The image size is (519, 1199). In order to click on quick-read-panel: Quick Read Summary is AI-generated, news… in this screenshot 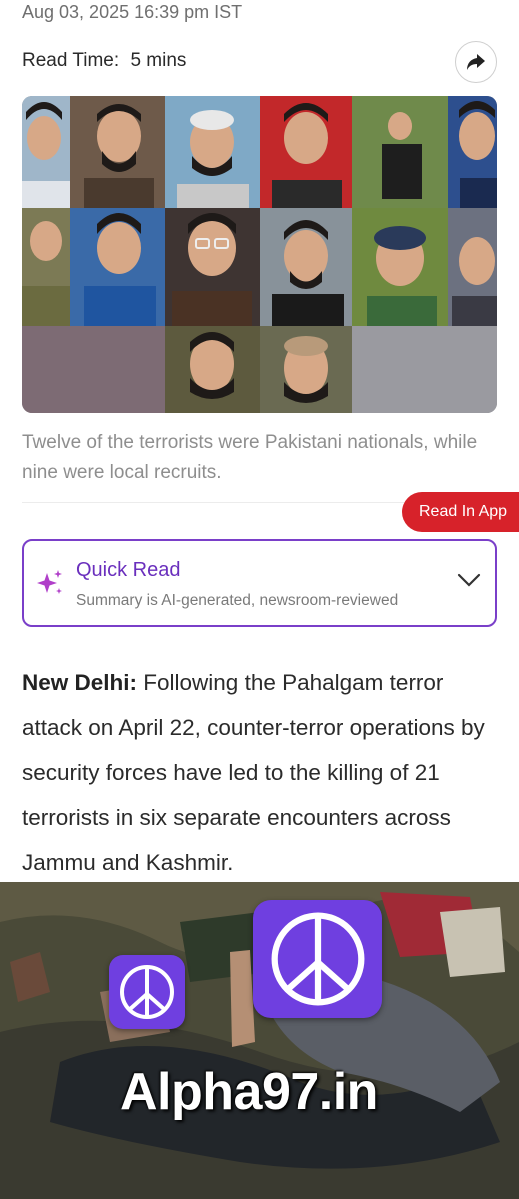, I will do `click(259, 583)`.